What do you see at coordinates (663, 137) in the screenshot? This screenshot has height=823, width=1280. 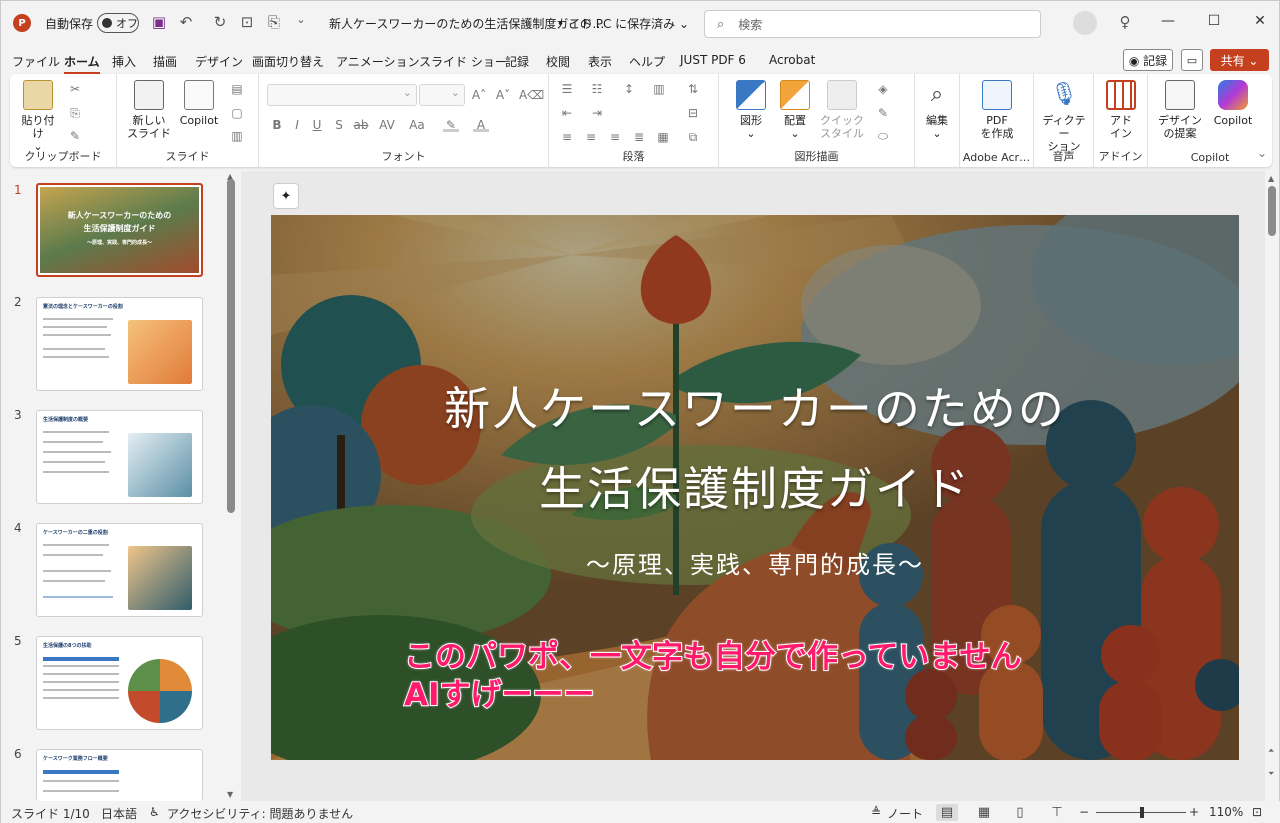 I see `distribute-icon: ▦` at bounding box center [663, 137].